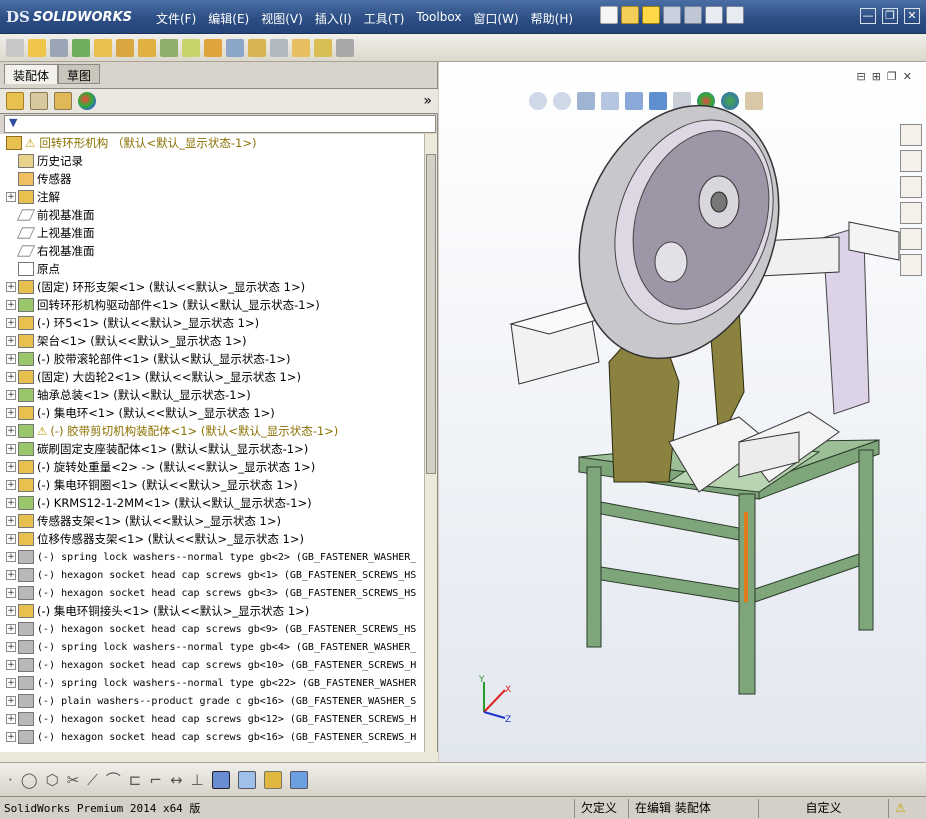 This screenshot has width=926, height=819. I want to click on circle-tool-icon: ◯, so click(29, 780).